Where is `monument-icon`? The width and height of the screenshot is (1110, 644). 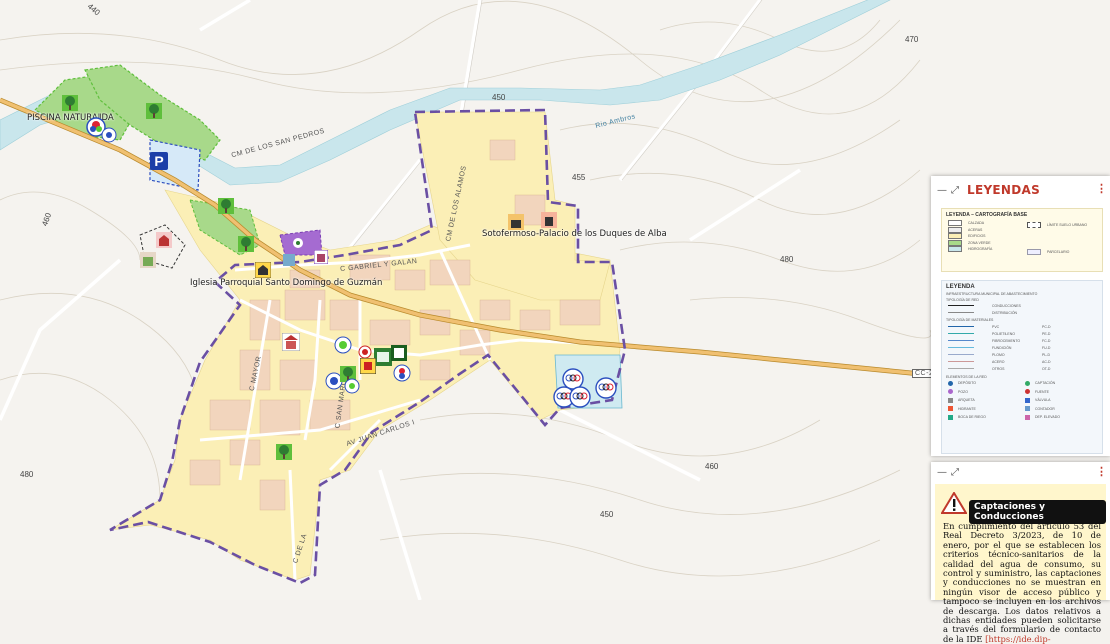 monument-icon is located at coordinates (549, 222).